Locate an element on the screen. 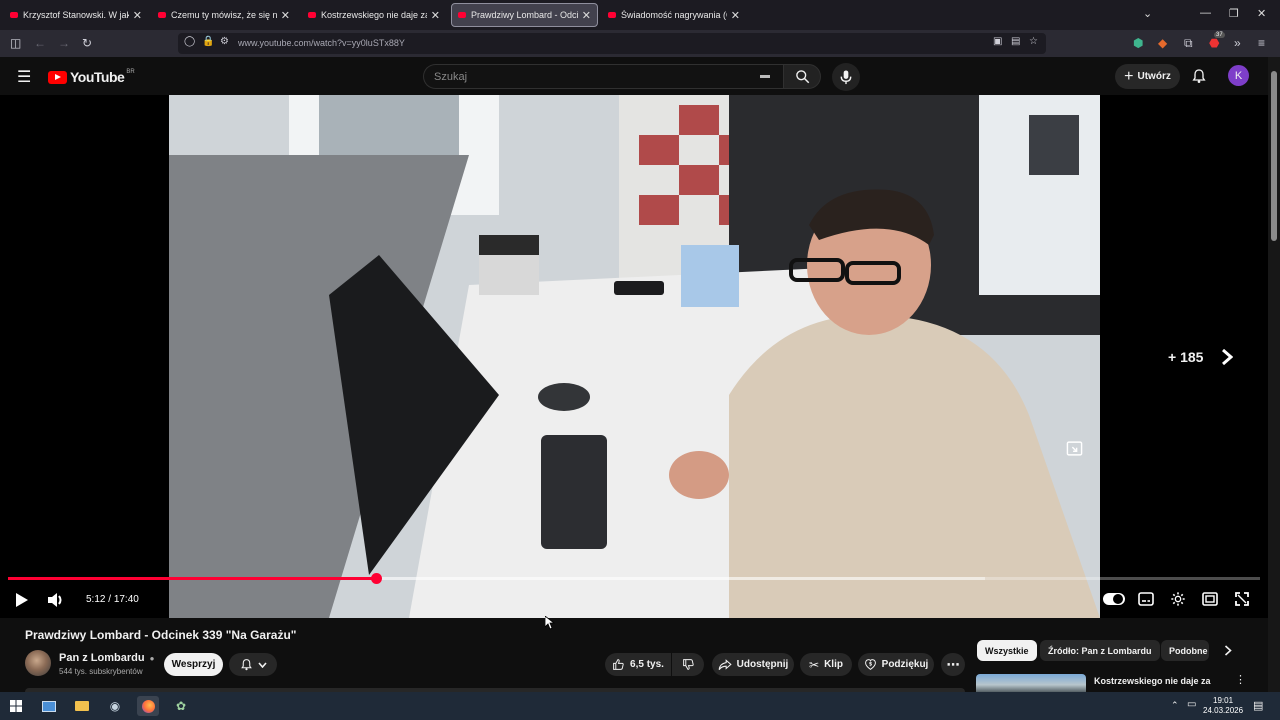 This screenshot has width=1280, height=720. like-button: 6,5 tys. is located at coordinates (638, 664).